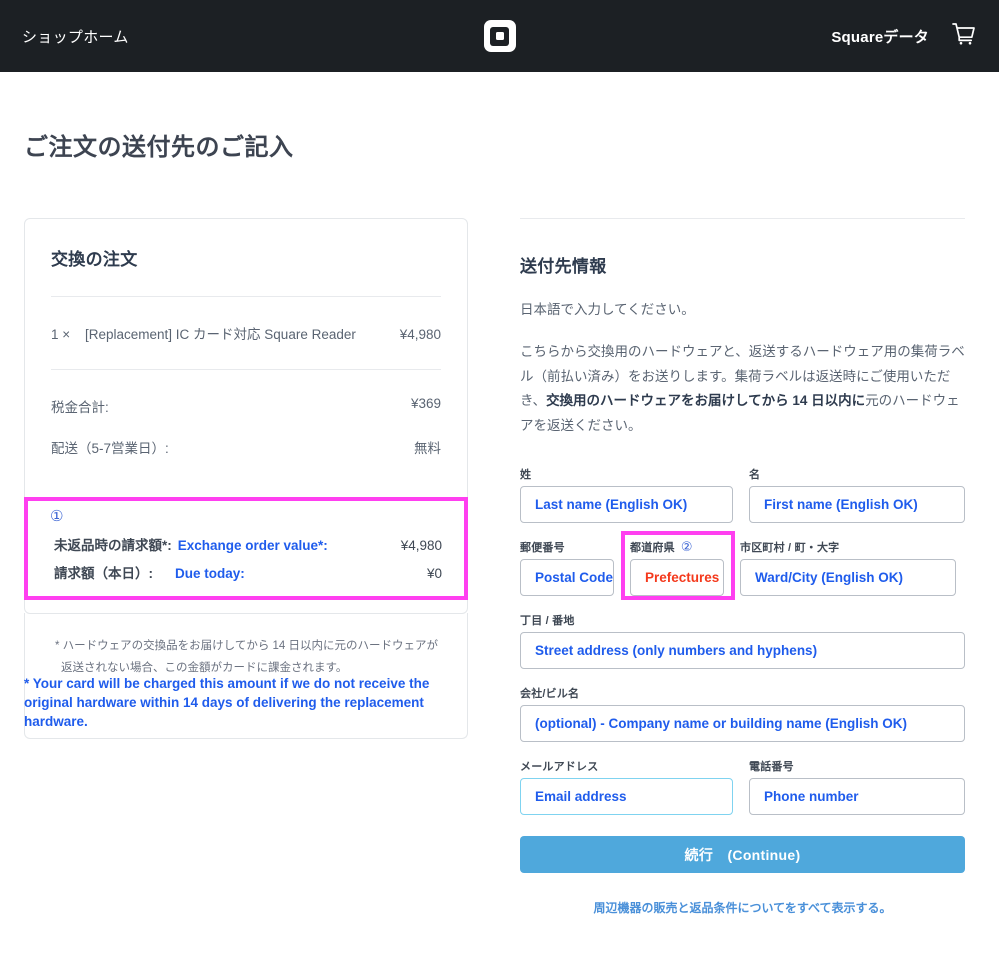  I want to click on page-title: ご注文の送付先のご記入, so click(159, 147).